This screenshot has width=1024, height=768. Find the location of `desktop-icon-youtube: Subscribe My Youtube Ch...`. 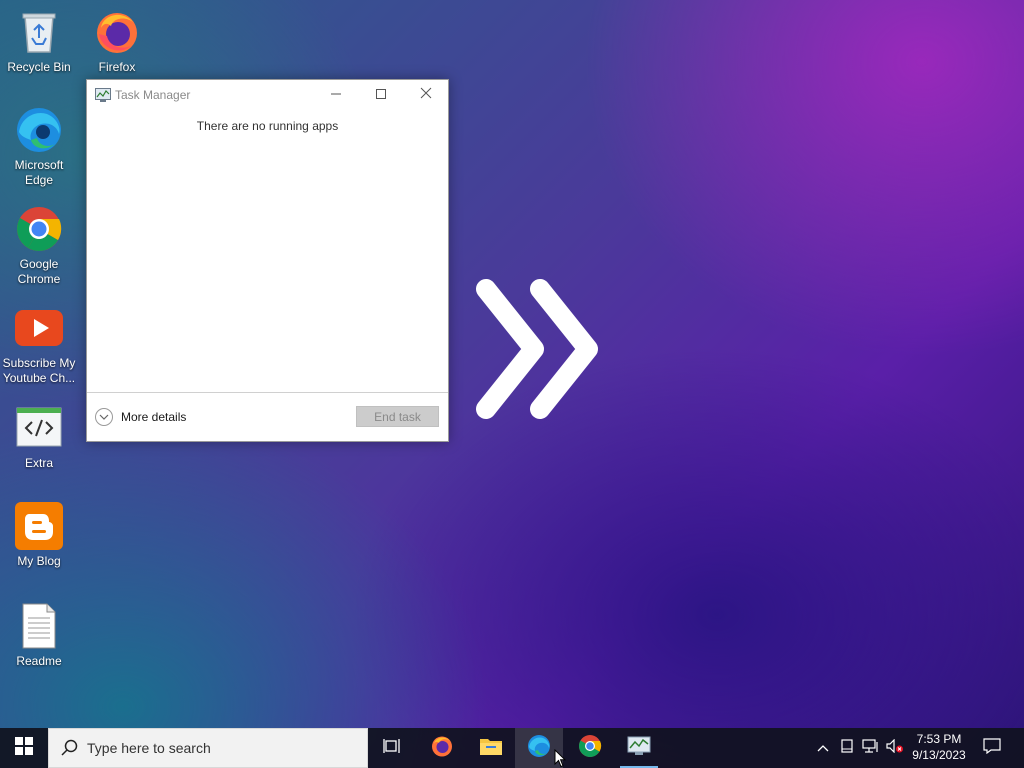

desktop-icon-youtube: Subscribe My Youtube Ch... is located at coordinates (39, 345).